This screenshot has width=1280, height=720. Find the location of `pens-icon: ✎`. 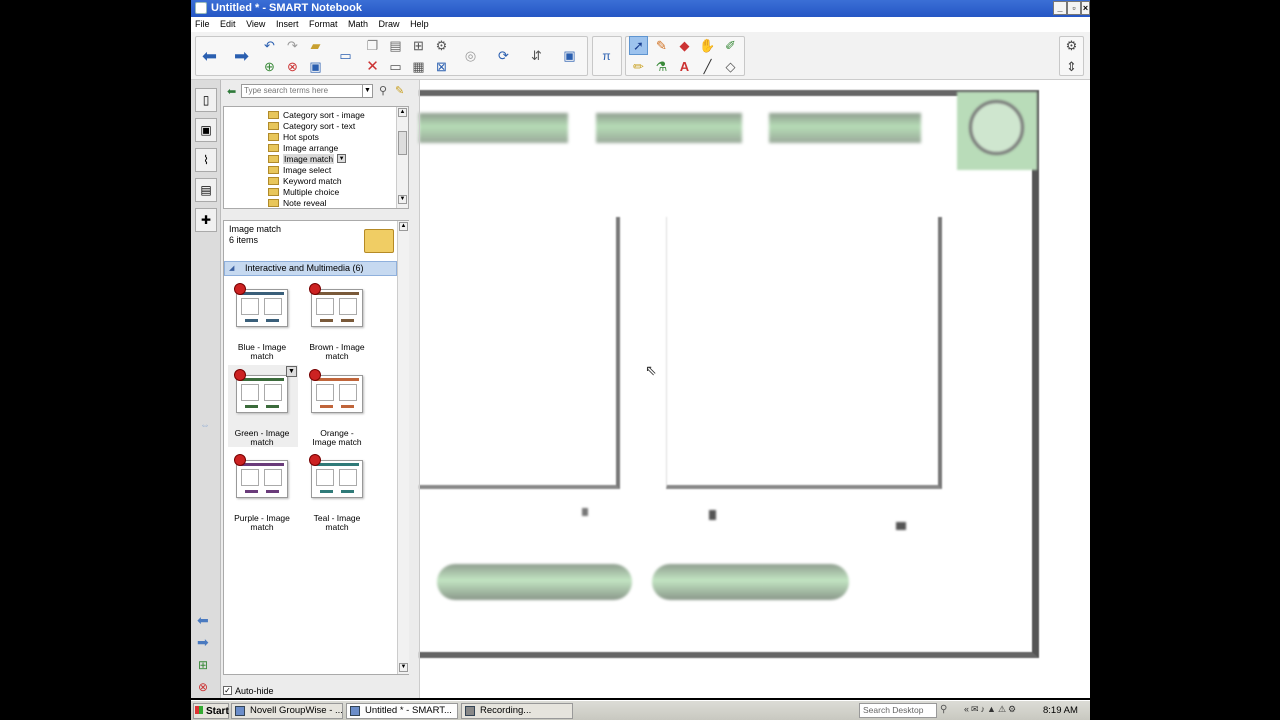

pens-icon: ✎ is located at coordinates (661, 45).